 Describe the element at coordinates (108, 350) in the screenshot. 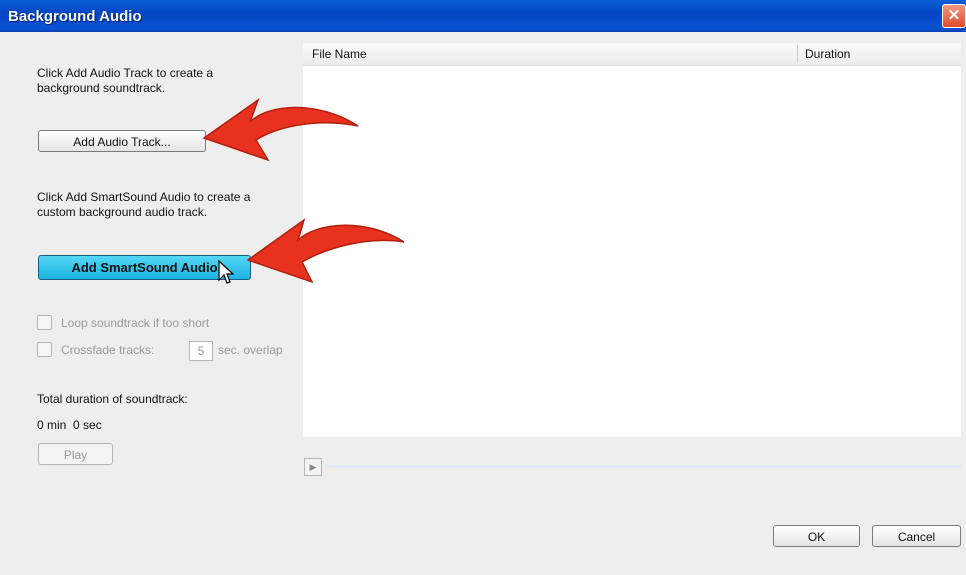

I see `crossfade-label: Crossfade tracks:` at that location.